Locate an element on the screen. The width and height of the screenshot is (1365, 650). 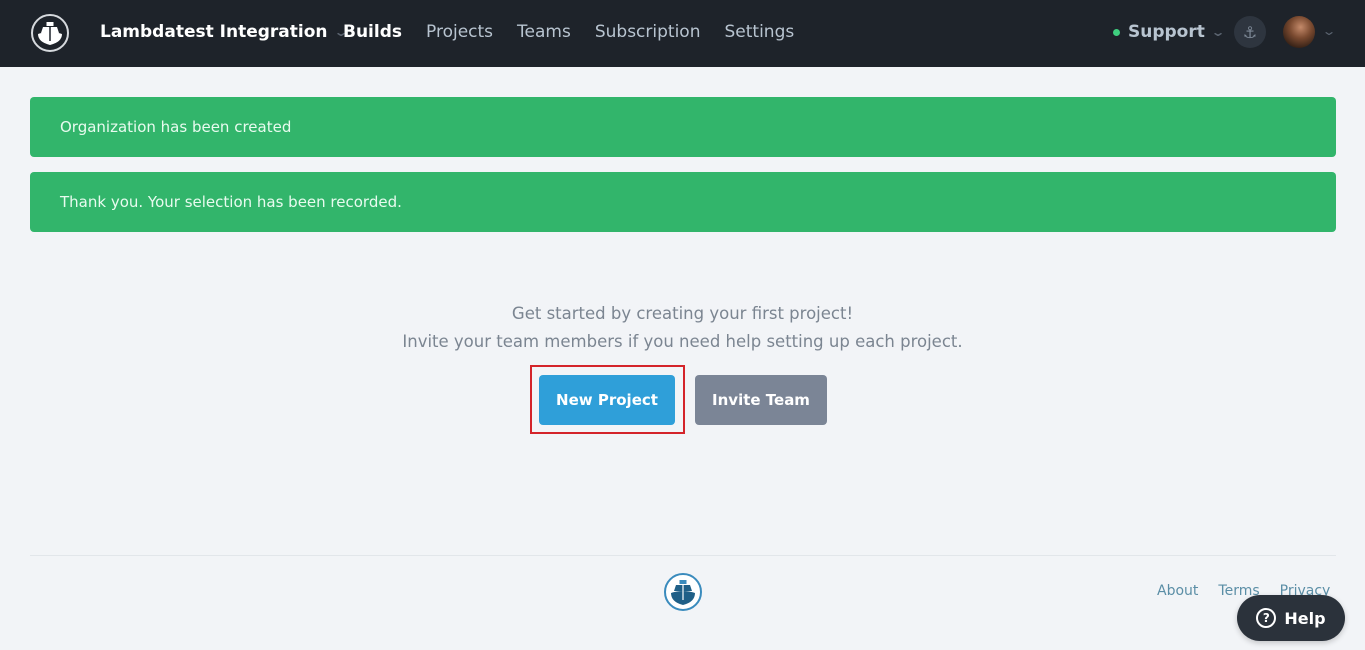
status-dot-icon is located at coordinates (1116, 32).